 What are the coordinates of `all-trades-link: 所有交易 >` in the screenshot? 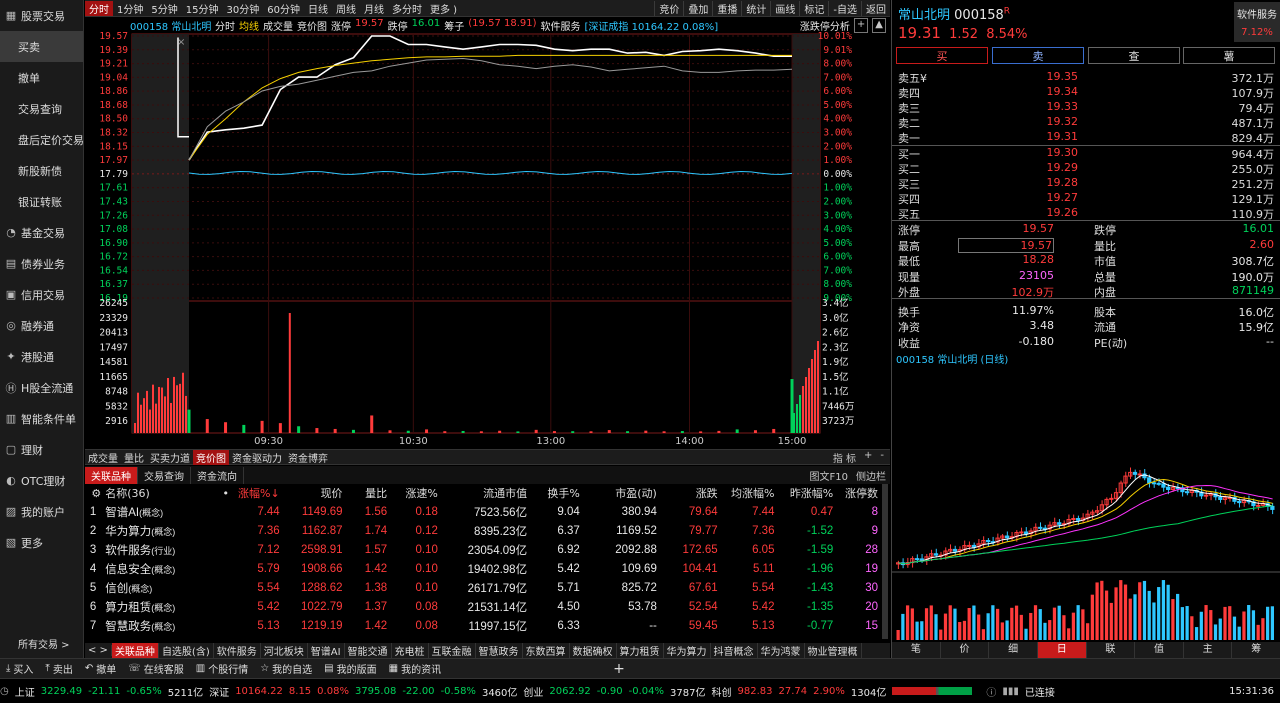 It's located at (44, 643).